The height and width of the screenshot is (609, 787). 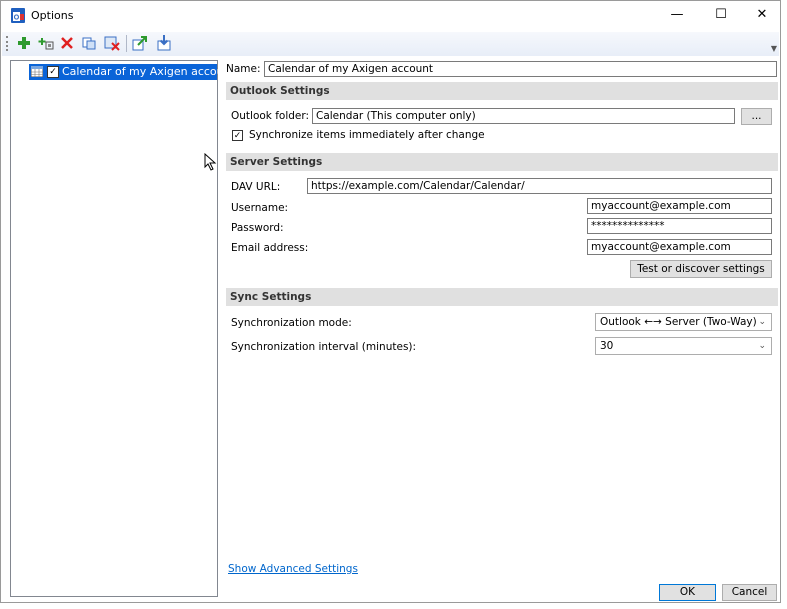 I want to click on dav-url-field: https://example.com/Calendar/Calendar/, so click(x=539, y=186).